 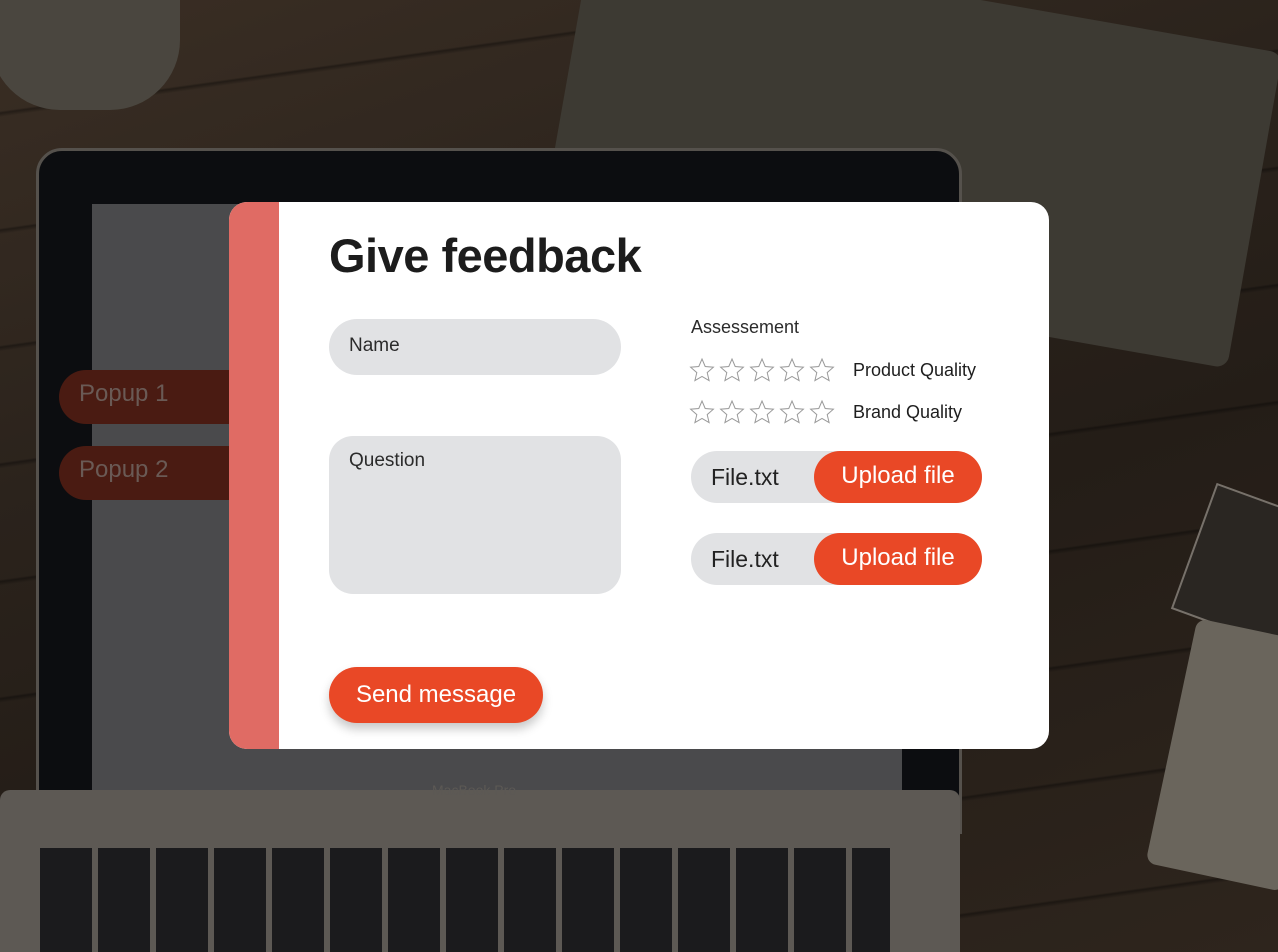 I want to click on background-jar, so click(x=90, y=55).